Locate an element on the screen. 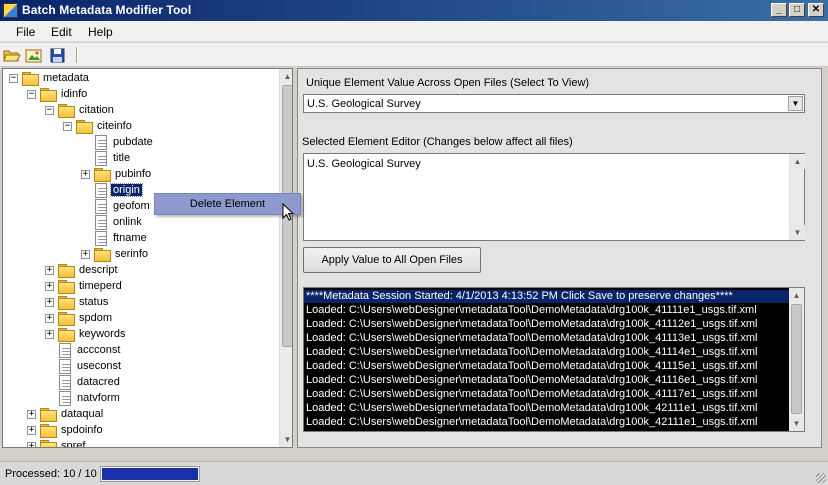 The image size is (828, 485). tree-node-useconst: useconst is located at coordinates (84, 366).